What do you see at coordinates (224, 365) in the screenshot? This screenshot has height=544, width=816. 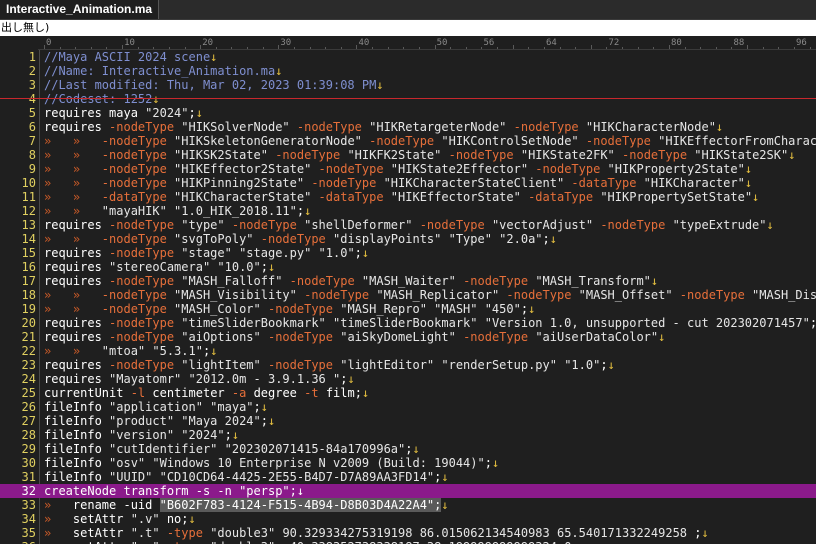 I see `code-token: "lightItem"` at bounding box center [224, 365].